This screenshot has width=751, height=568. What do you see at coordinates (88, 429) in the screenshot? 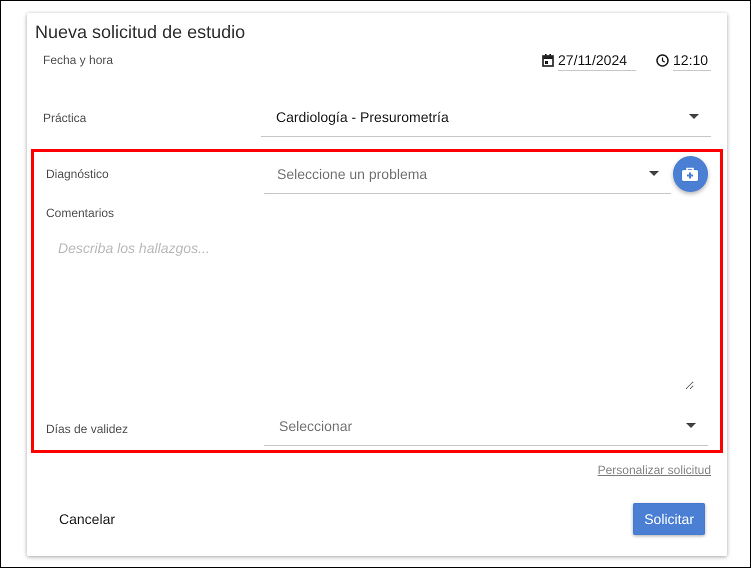
I see `field-label: Días de validez` at bounding box center [88, 429].